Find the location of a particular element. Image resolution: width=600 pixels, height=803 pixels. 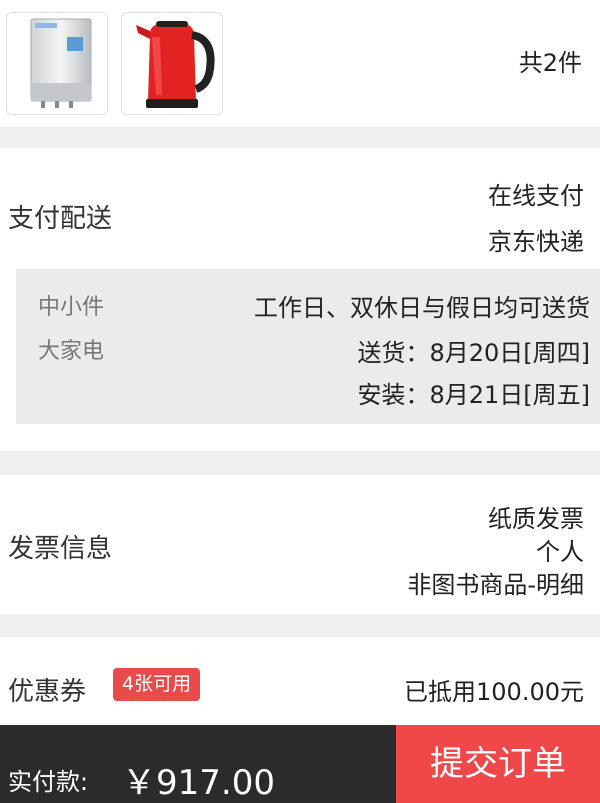

invoice-content: 非图书商品-明细 is located at coordinates (495, 585).